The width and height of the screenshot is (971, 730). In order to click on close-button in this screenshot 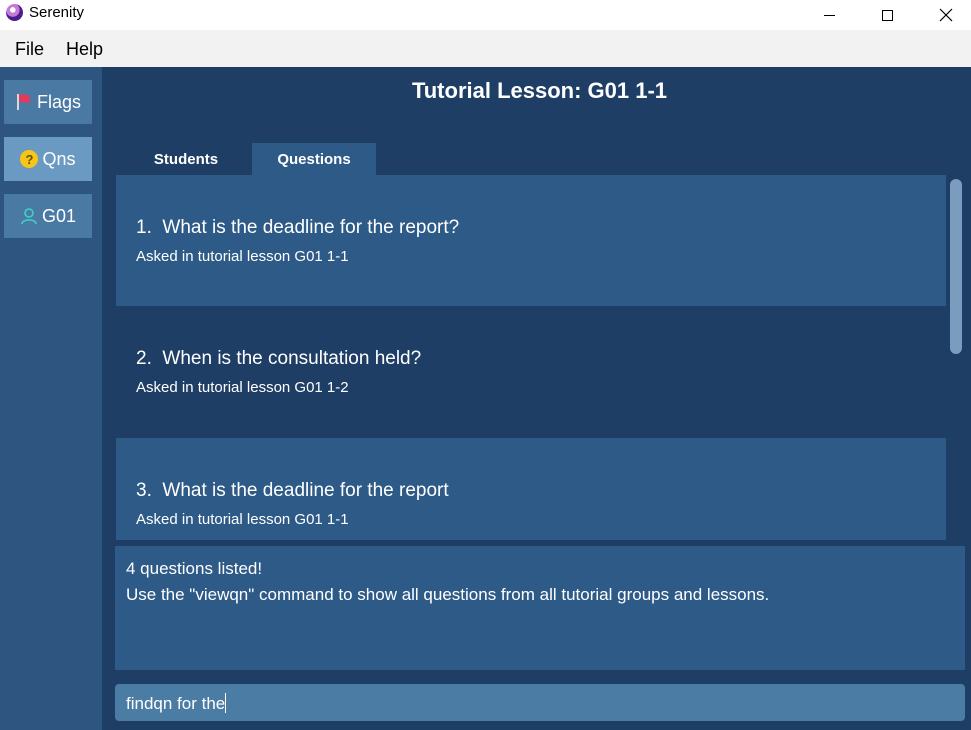, I will do `click(946, 15)`.